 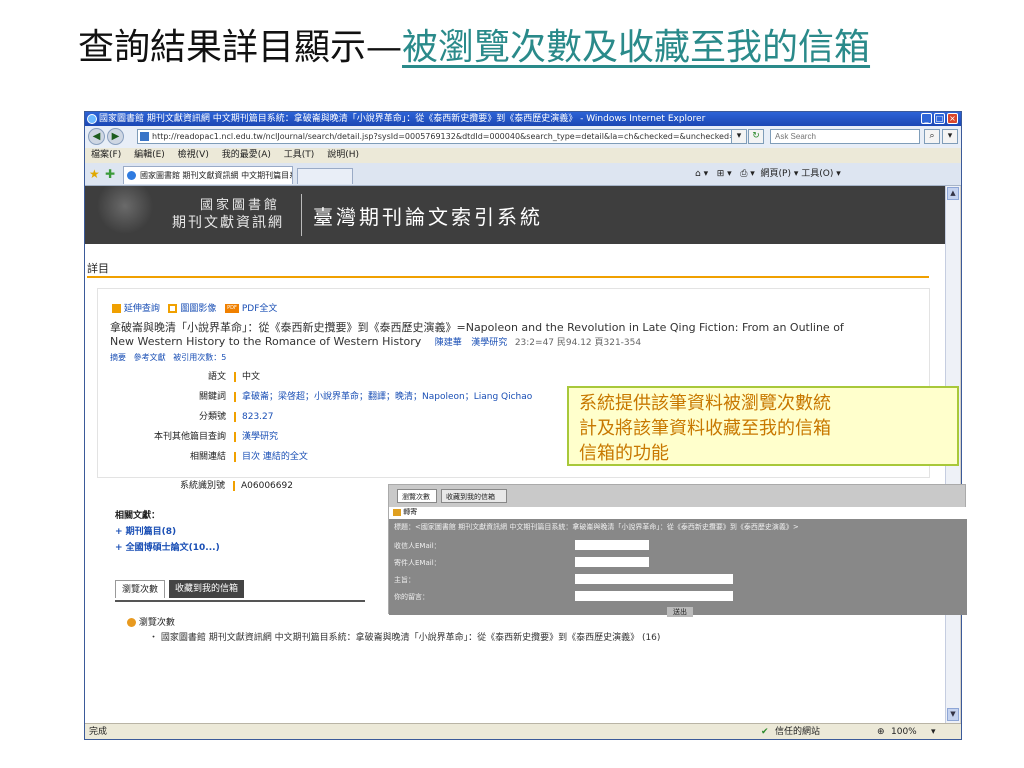 I want to click on action-links: 延伸查詢 圖圖影像 PDF PDF全文, so click(x=194, y=307).